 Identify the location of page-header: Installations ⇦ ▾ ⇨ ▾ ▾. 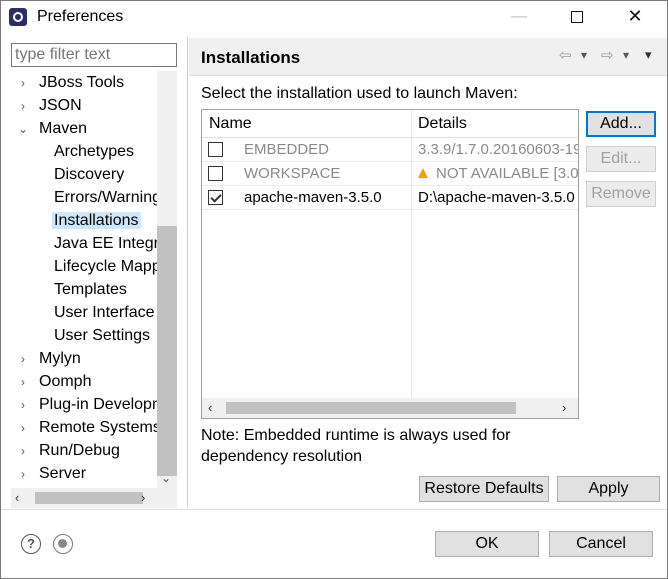
(428, 57).